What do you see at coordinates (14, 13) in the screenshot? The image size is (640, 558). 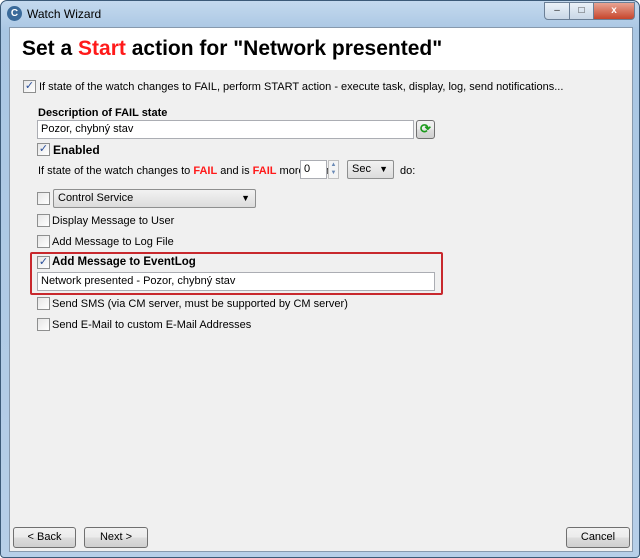 I see `app-icon: C` at bounding box center [14, 13].